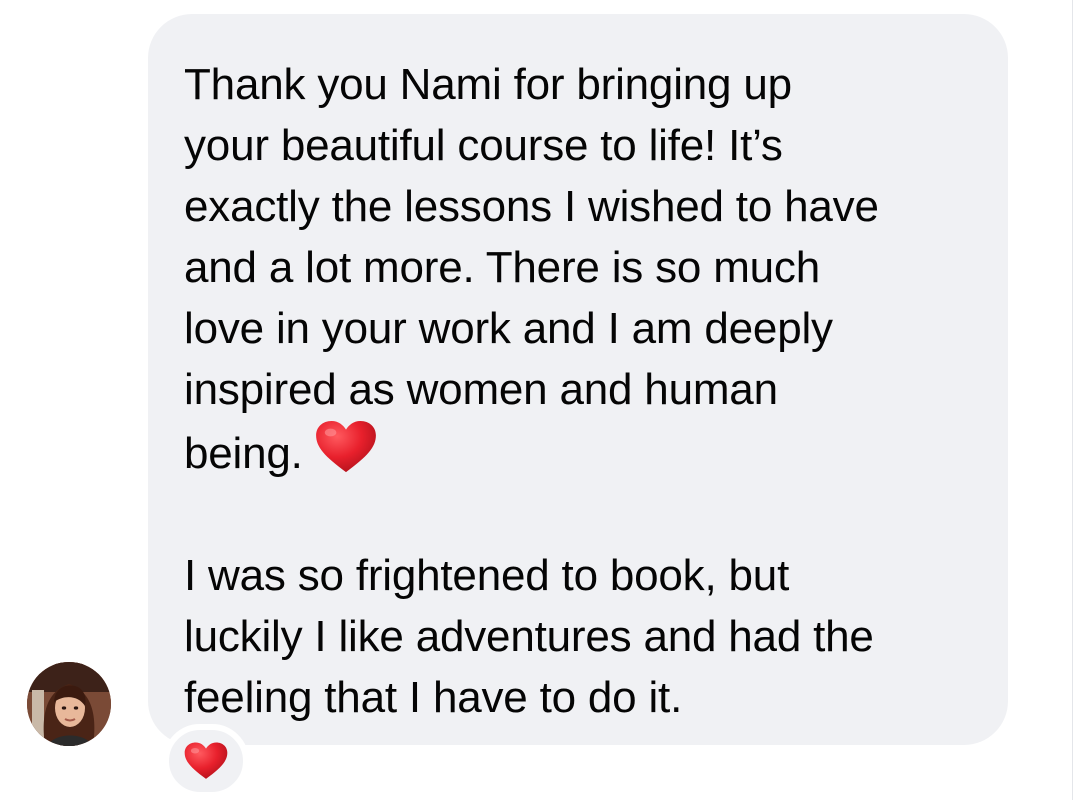  What do you see at coordinates (586, 452) in the screenshot?
I see `message-line-last: being.` at bounding box center [586, 452].